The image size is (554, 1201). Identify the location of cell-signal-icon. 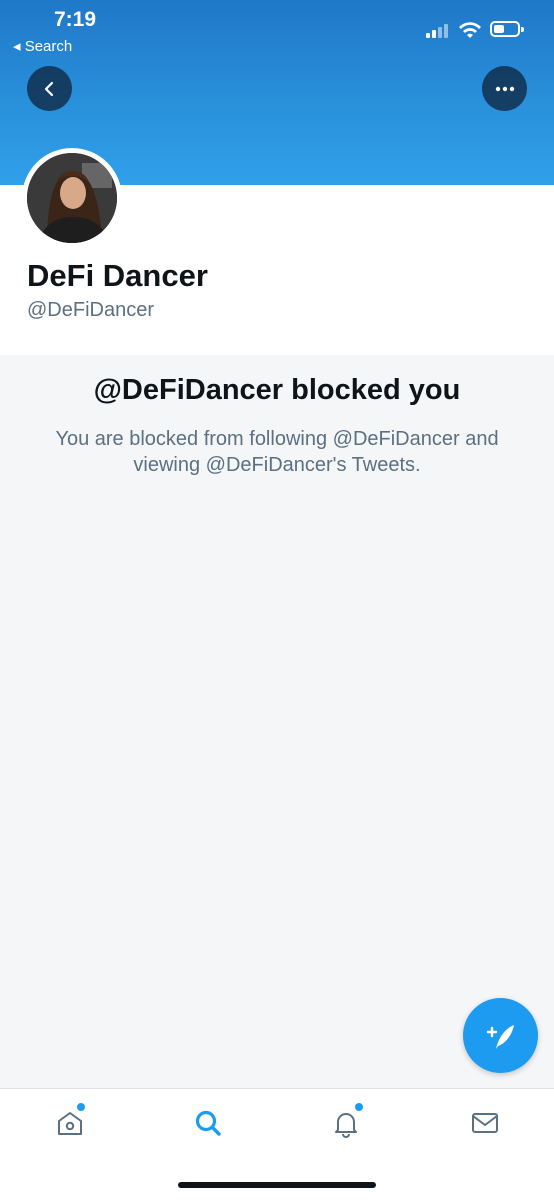
(439, 30).